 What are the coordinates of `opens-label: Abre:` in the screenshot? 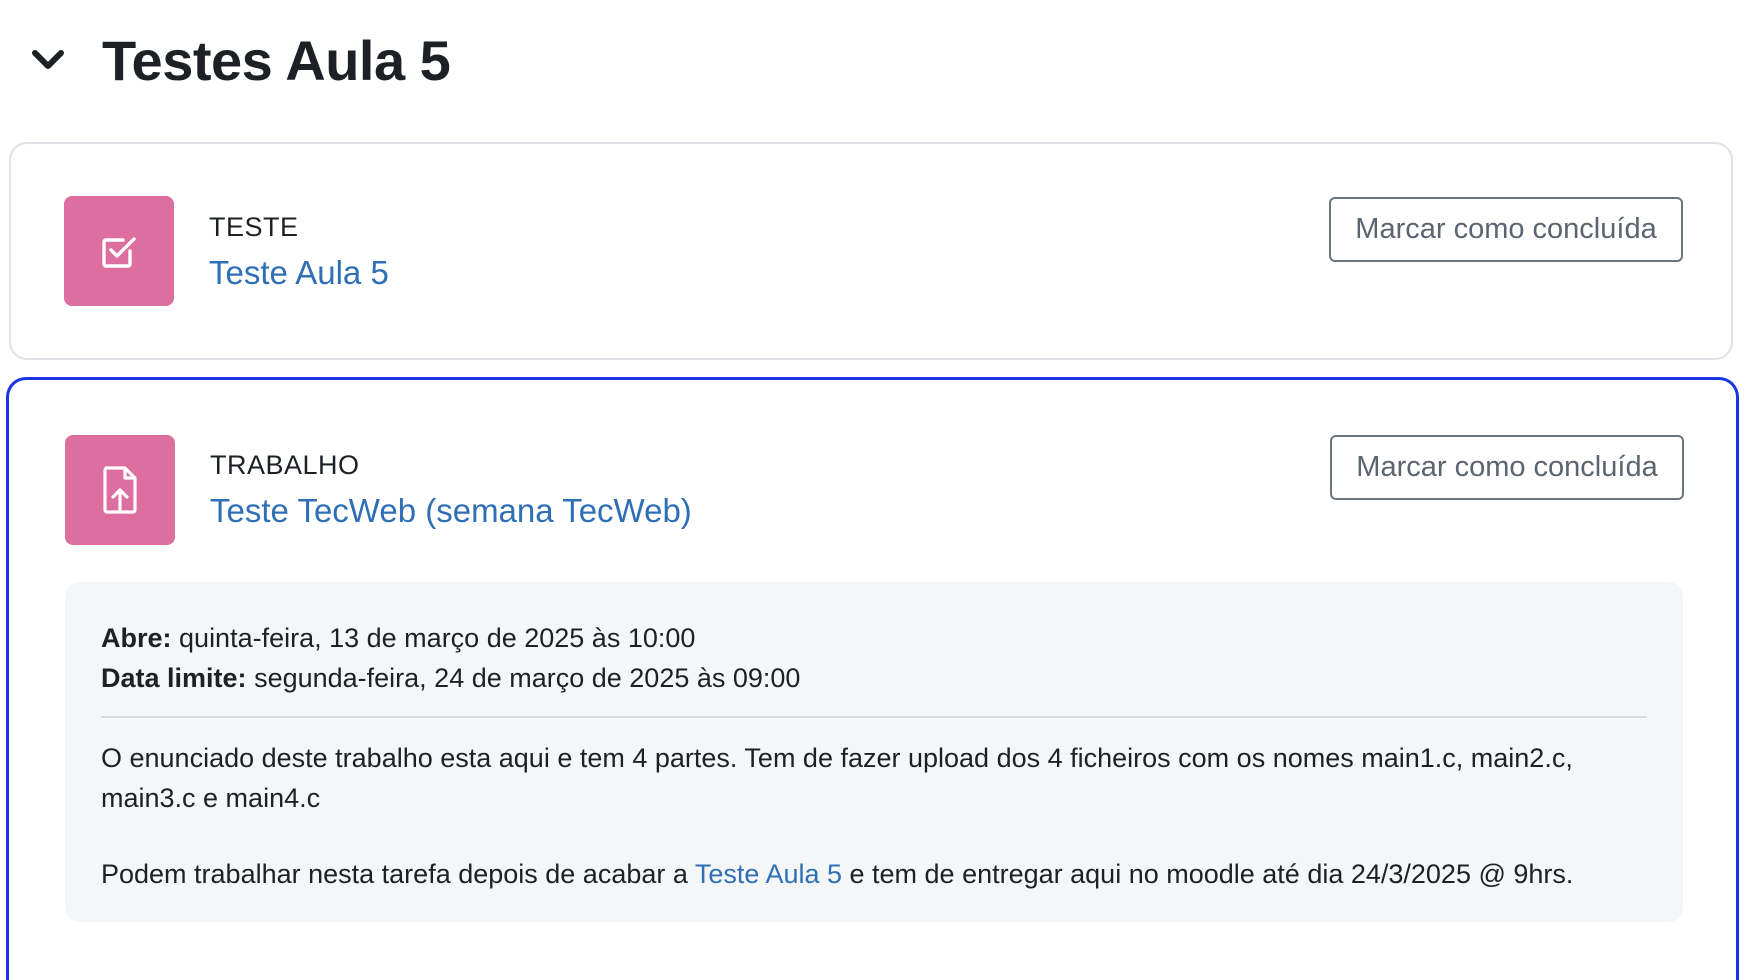 It's located at (136, 638).